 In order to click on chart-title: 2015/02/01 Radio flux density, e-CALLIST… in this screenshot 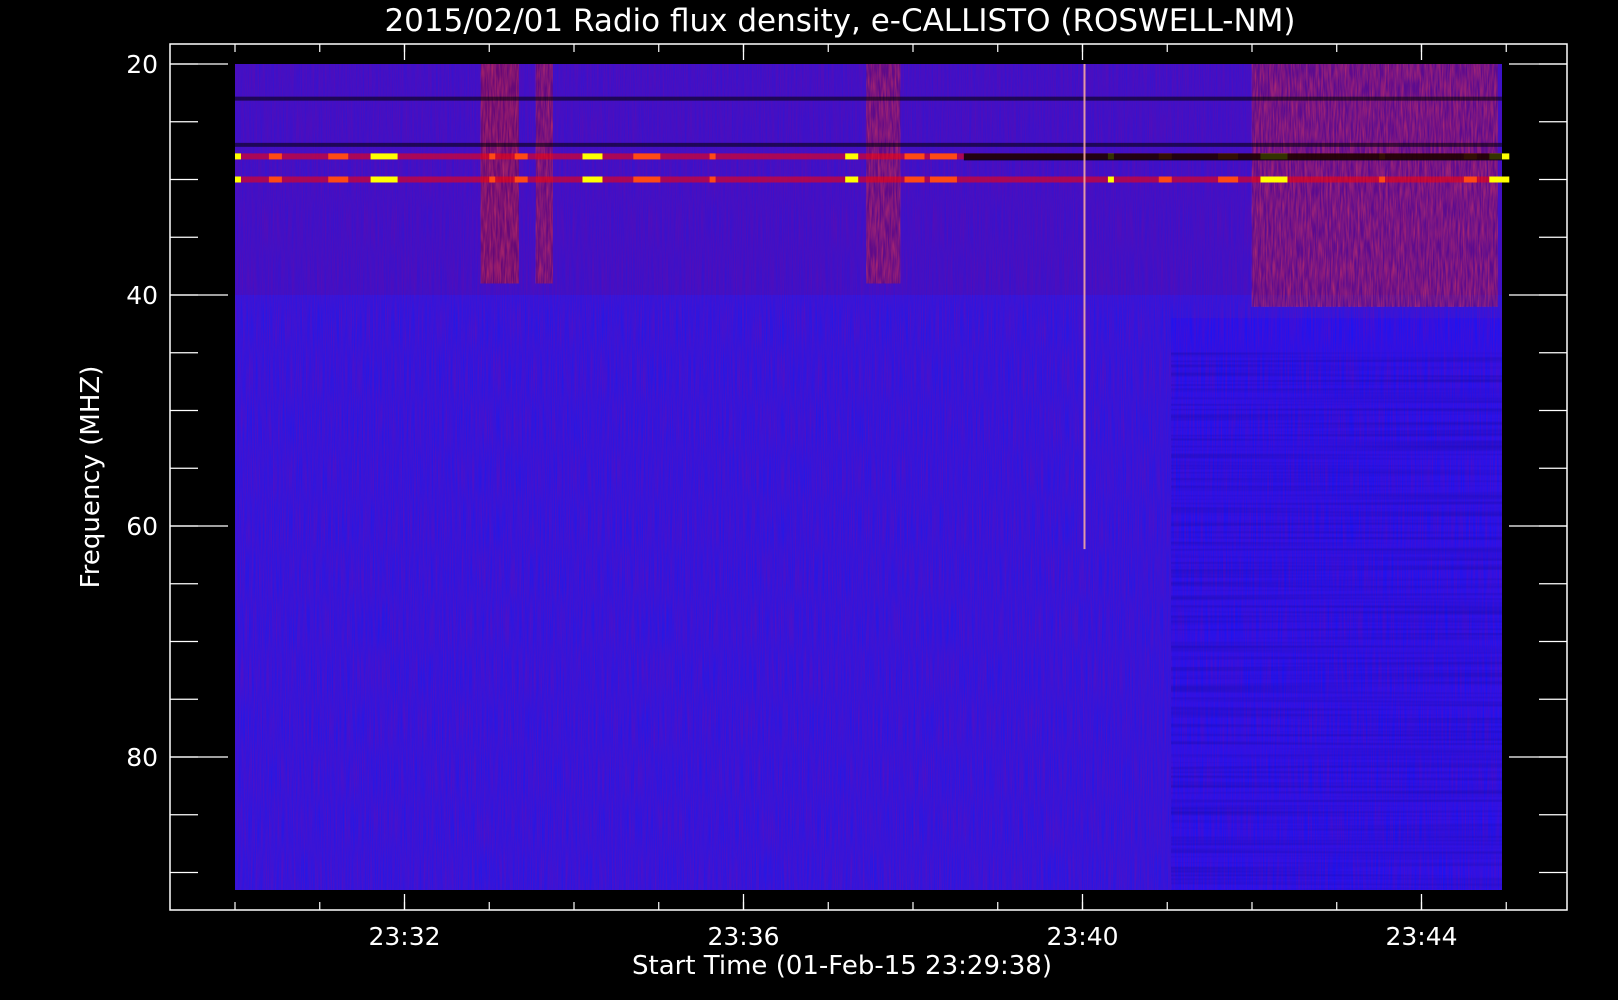, I will do `click(839, 21)`.